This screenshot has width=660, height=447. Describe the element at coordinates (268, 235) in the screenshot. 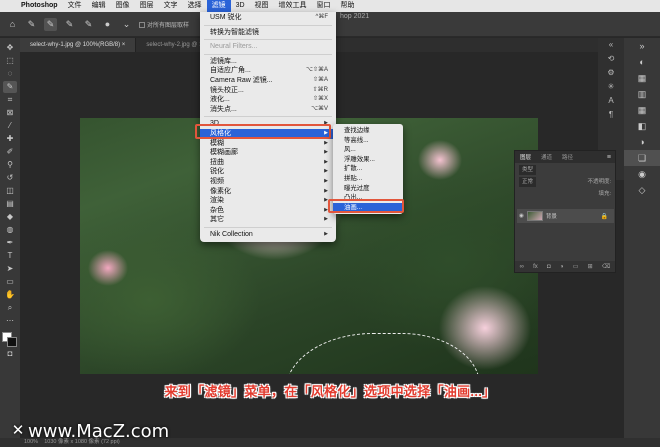

I see `filter-menu-item-25: Nik Collection ▶` at that location.